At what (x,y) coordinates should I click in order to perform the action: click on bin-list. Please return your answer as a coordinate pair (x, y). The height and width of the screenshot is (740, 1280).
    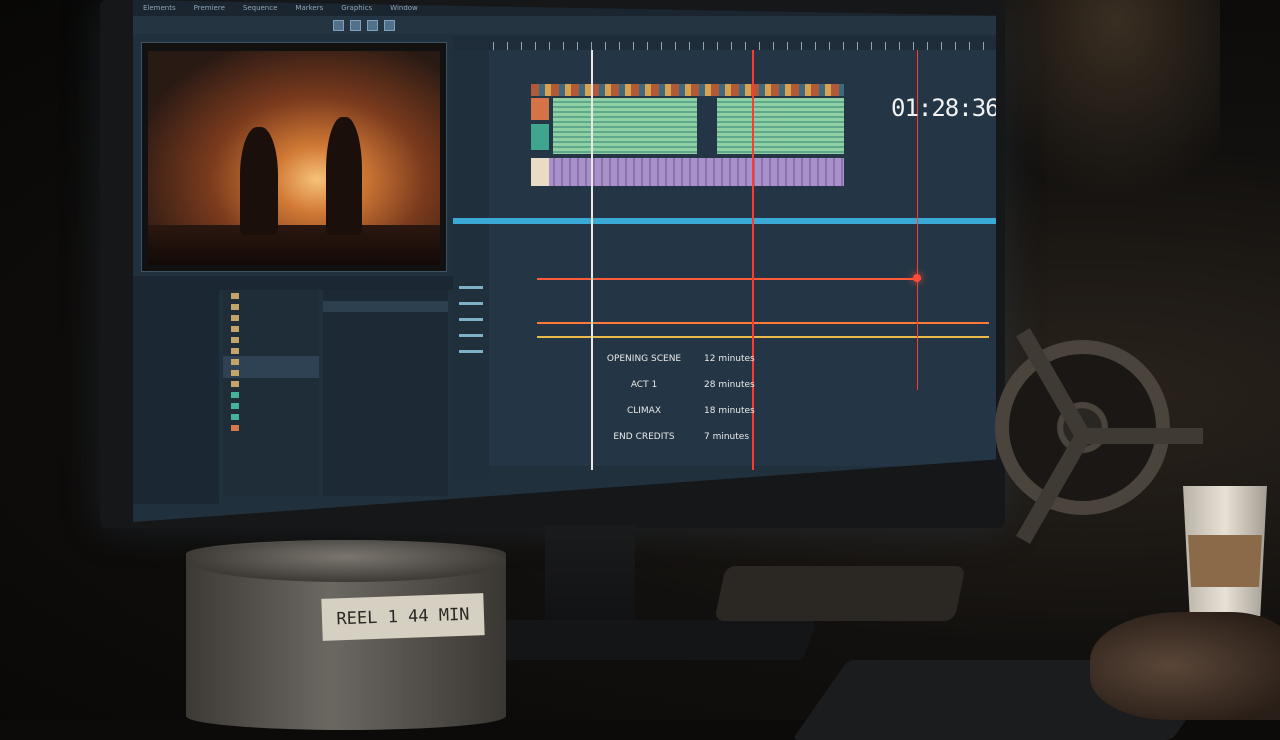
    Looking at the image, I should click on (271, 393).